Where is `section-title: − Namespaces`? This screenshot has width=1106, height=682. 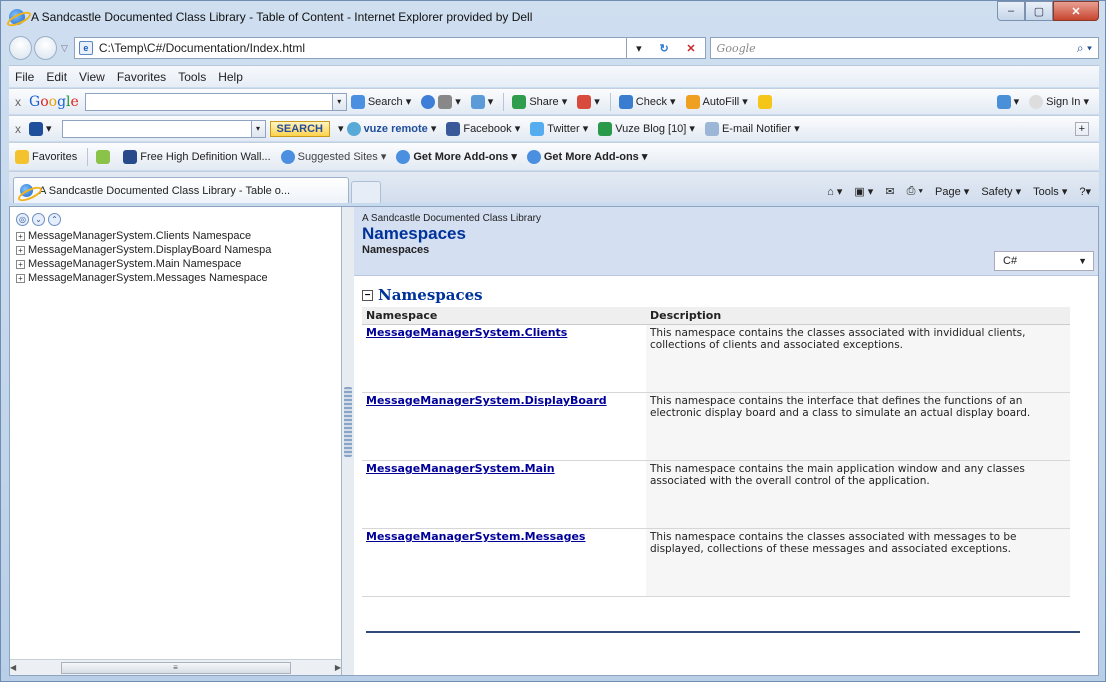
section-title: − Namespaces is located at coordinates (726, 295).